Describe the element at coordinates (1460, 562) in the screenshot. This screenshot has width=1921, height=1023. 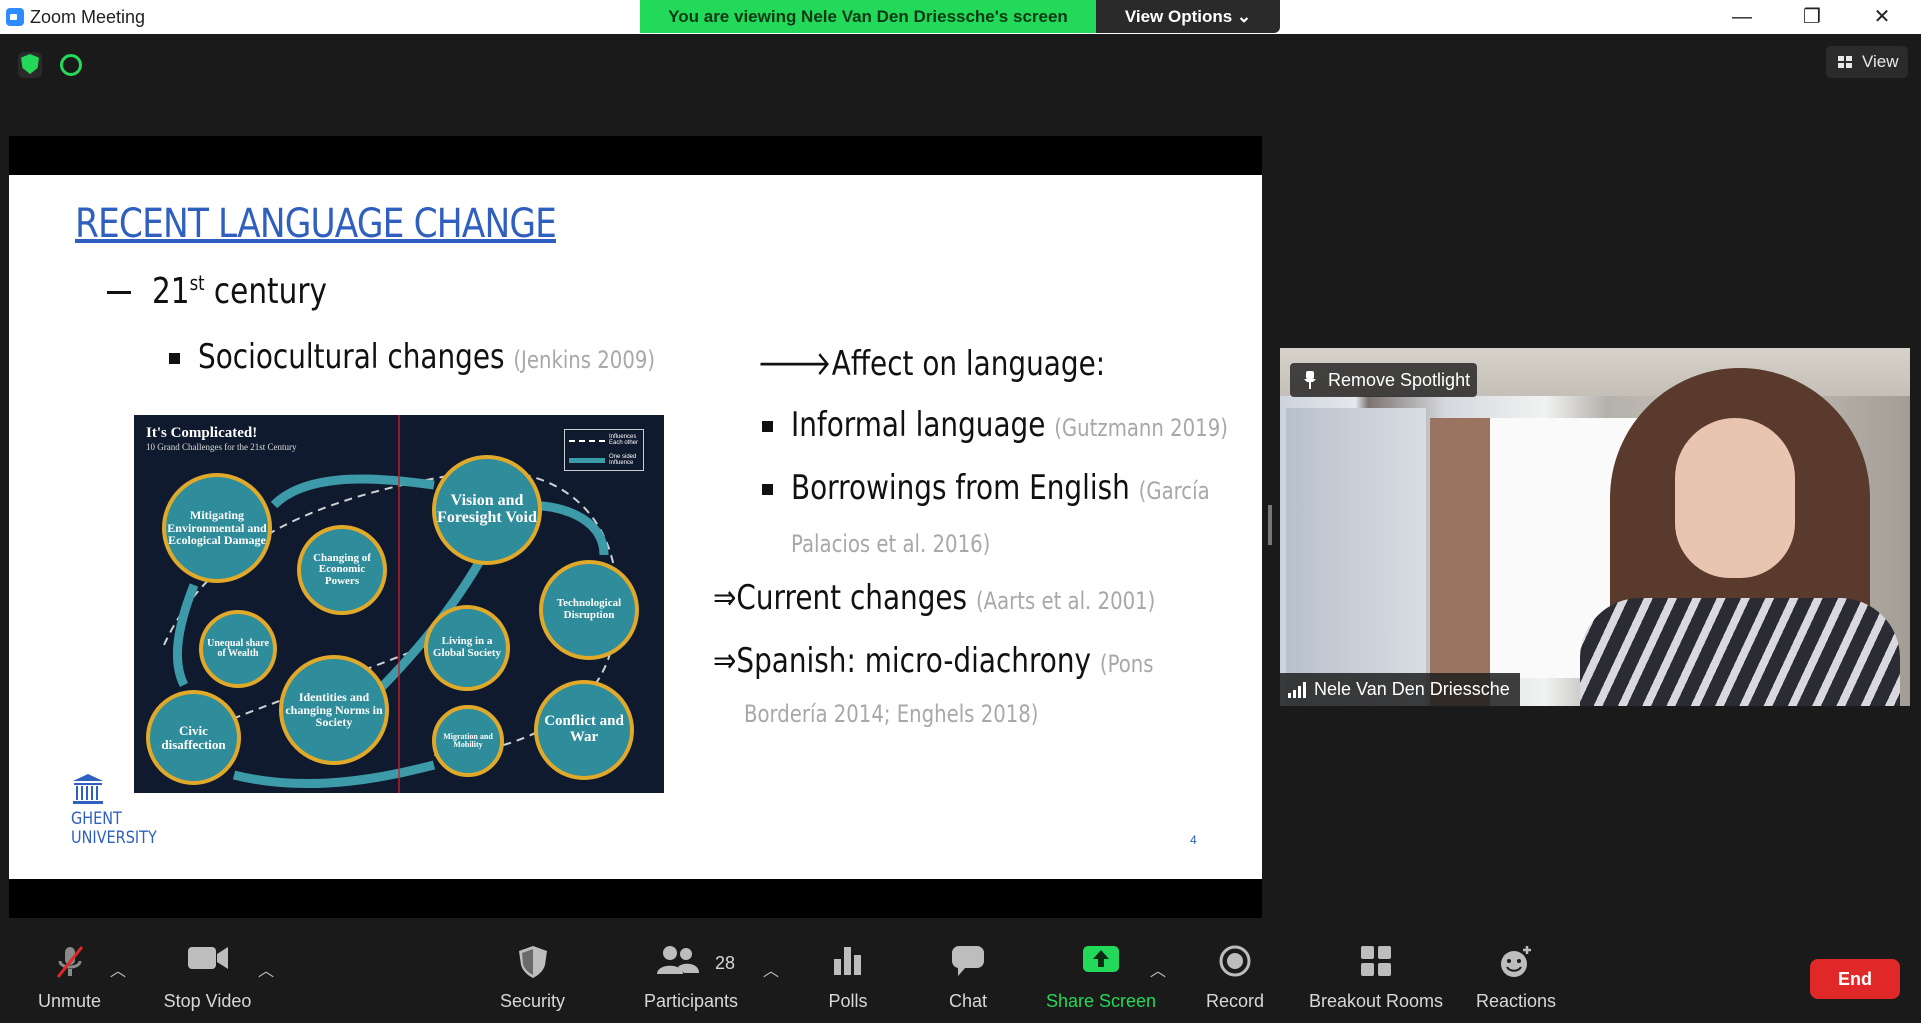
I see `video-curtain` at that location.